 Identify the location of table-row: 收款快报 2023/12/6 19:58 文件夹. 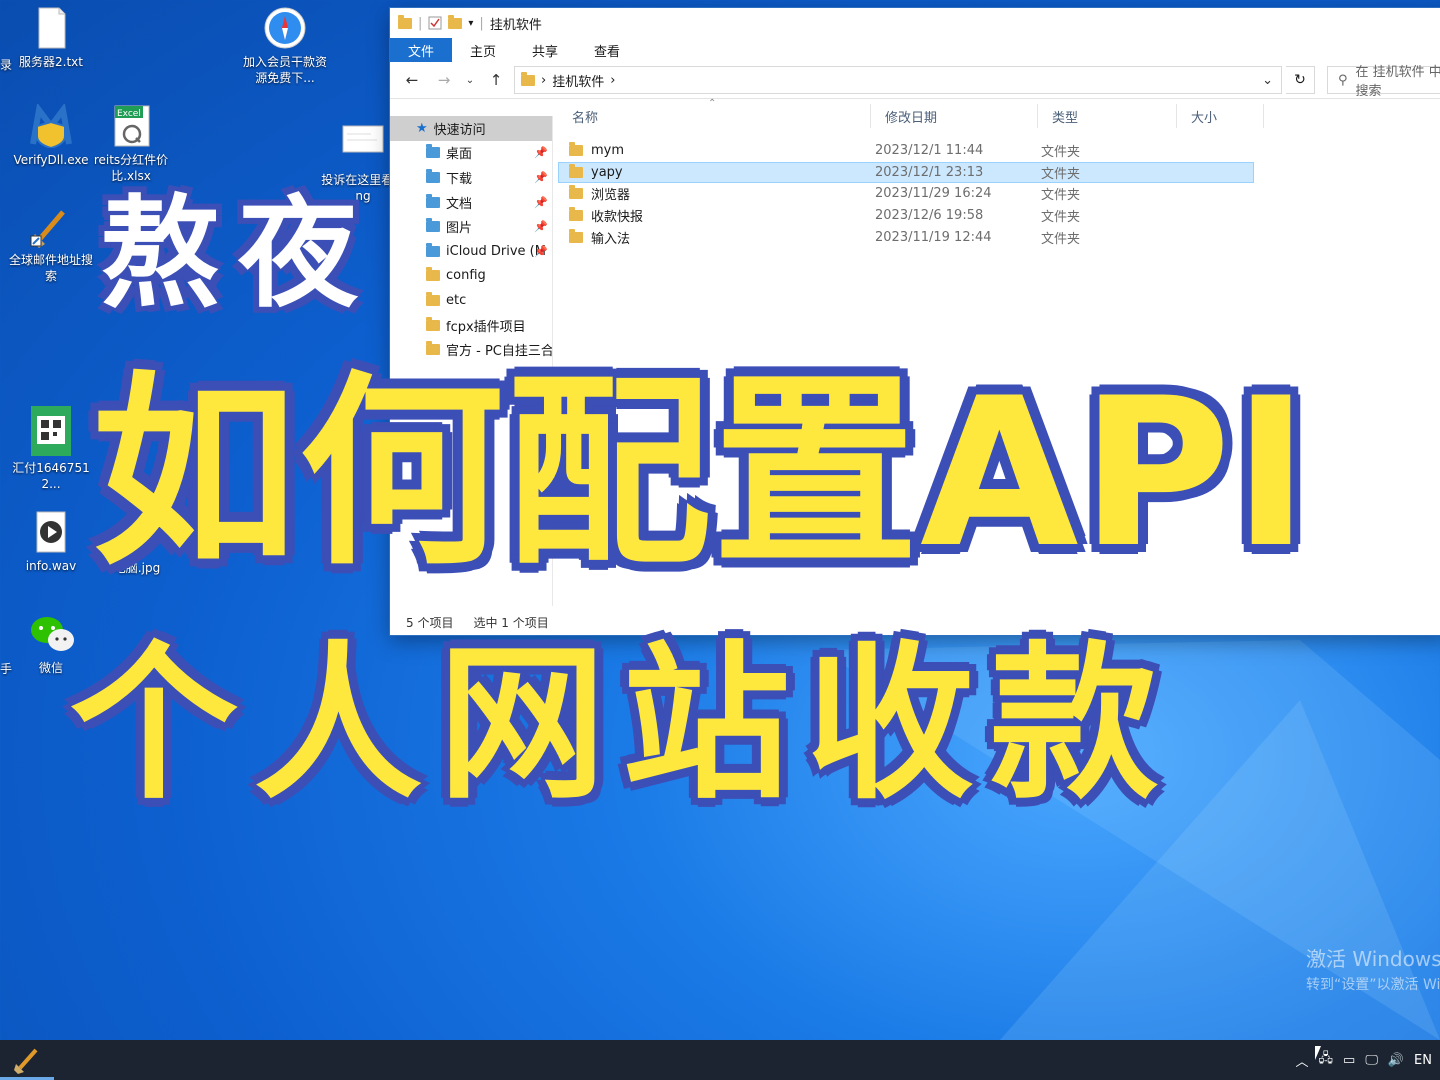
(906, 216).